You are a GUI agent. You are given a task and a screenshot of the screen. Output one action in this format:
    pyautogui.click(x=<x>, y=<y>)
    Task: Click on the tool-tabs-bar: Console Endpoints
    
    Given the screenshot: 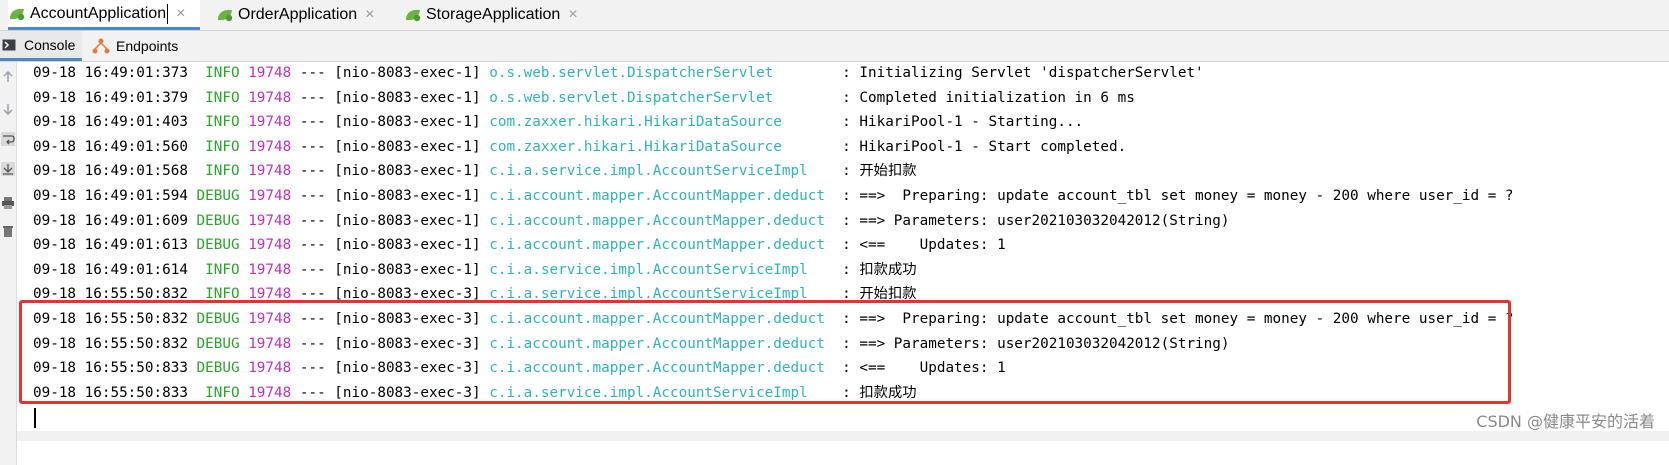 What is the action you would take?
    pyautogui.click(x=834, y=46)
    